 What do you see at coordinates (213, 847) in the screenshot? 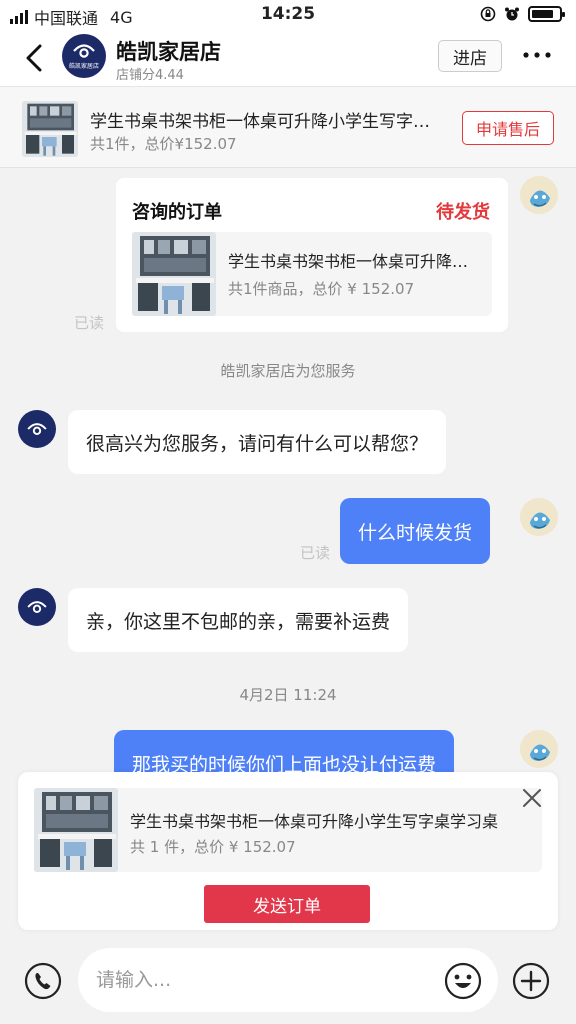
I see `popup-product-summary: 共 1 件，总价 ¥ 152.07` at bounding box center [213, 847].